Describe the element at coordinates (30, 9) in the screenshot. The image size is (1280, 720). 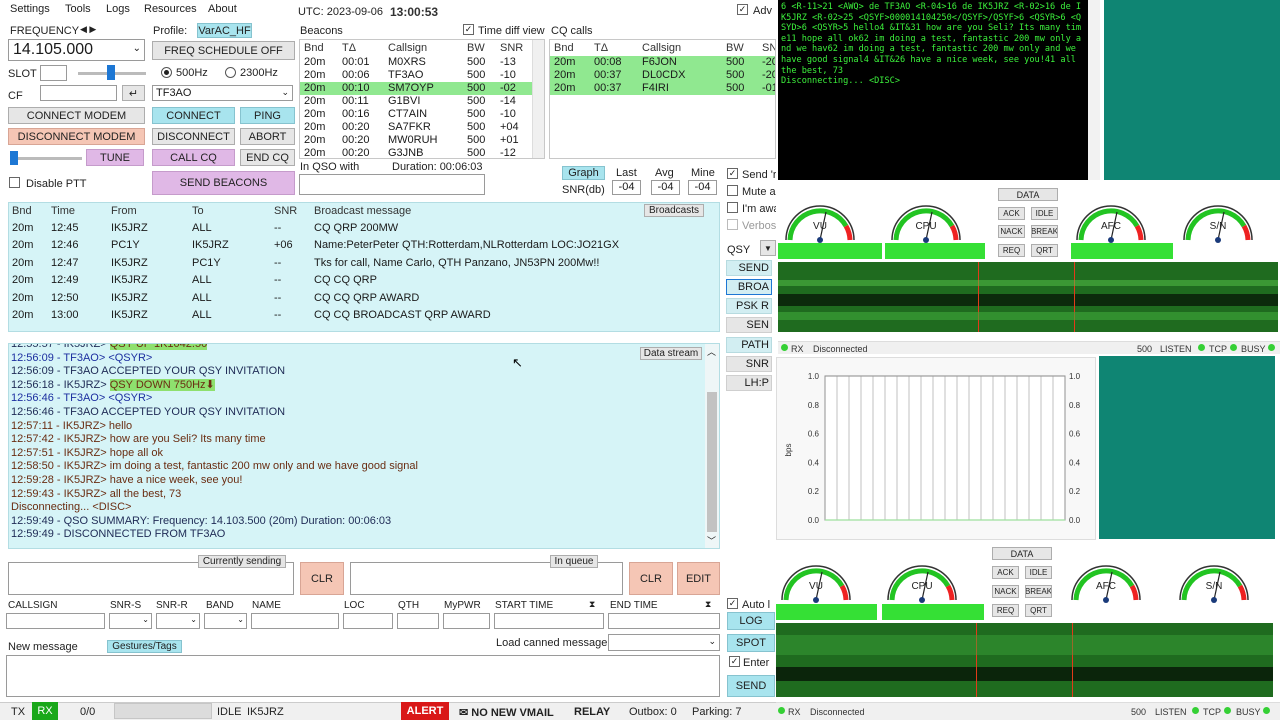
I see `menu-settings: Settings` at that location.